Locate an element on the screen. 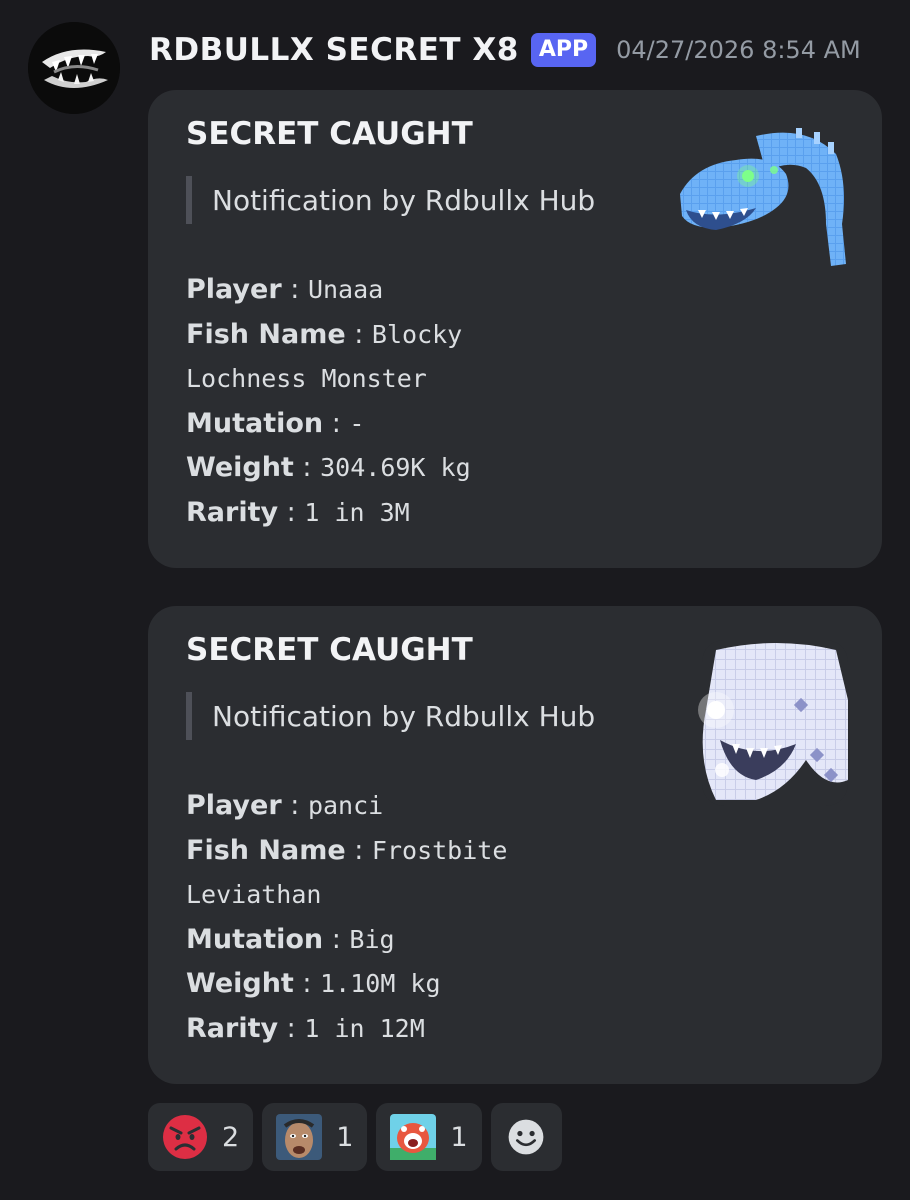 The width and height of the screenshot is (910, 1200). message-header: RDBULLX SECRET X8 APP 04/27/2026 8:54 AM is located at coordinates (505, 50).